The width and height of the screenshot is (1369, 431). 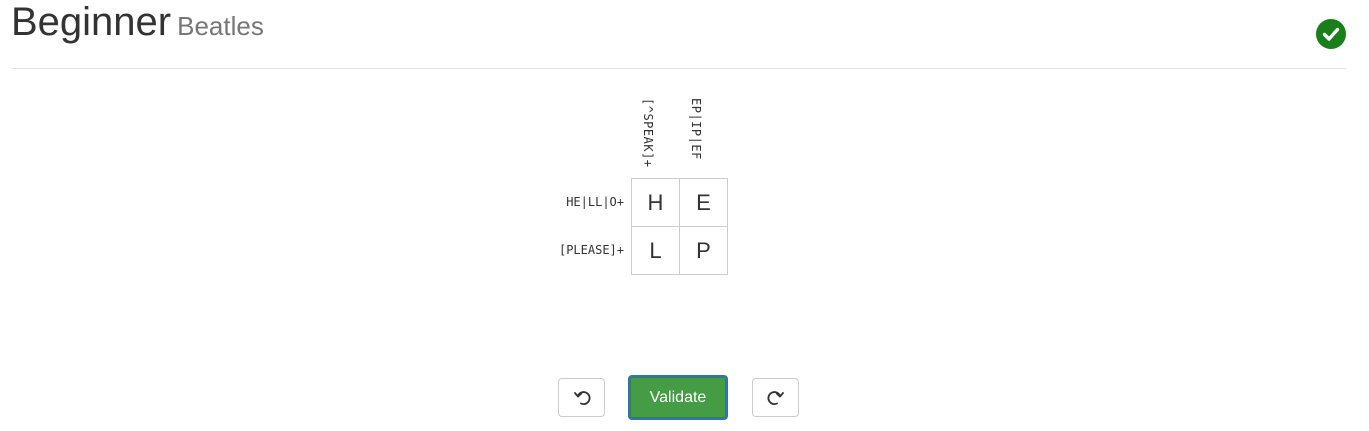 I want to click on undo-button, so click(x=581, y=397).